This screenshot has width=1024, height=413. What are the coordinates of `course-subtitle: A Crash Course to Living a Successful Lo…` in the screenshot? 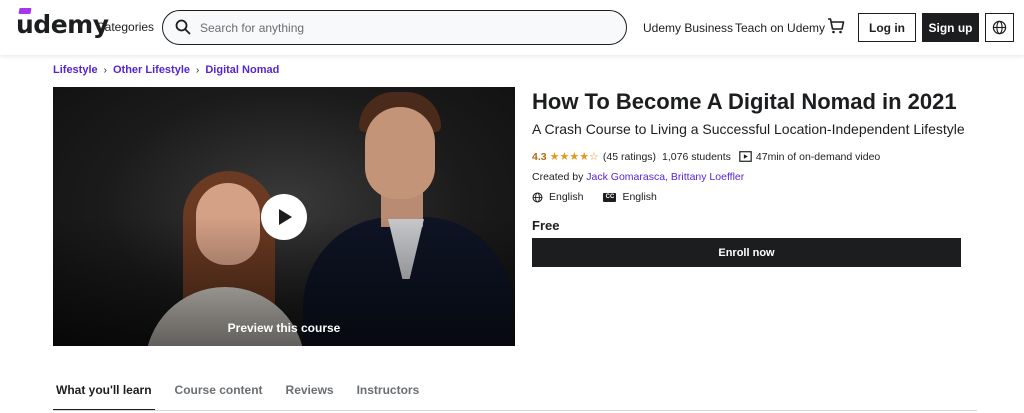 It's located at (748, 129).